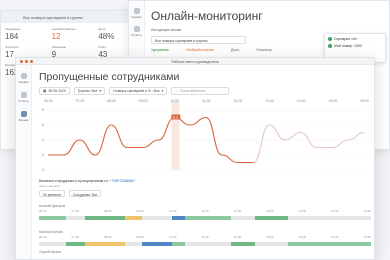 Image resolution: width=390 pixels, height=260 pixels. I want to click on popup-row: Сценарии «А», so click(355, 39).